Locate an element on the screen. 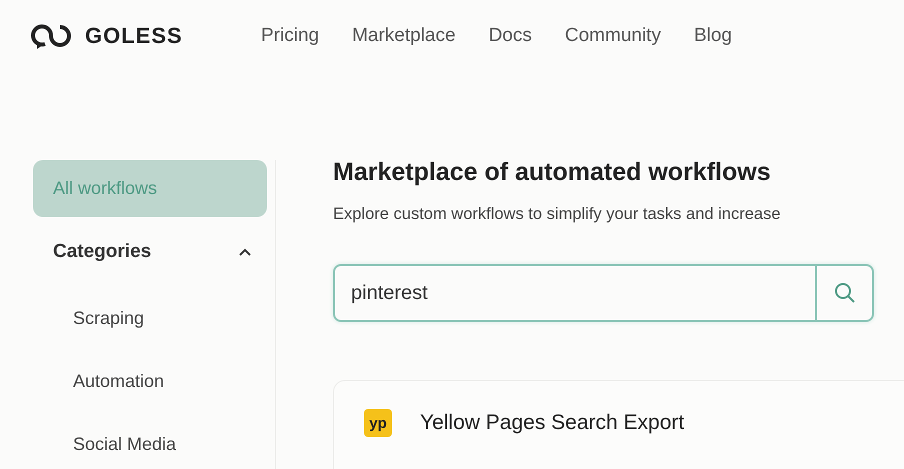 The width and height of the screenshot is (904, 469). category-link: Scraping is located at coordinates (108, 318).